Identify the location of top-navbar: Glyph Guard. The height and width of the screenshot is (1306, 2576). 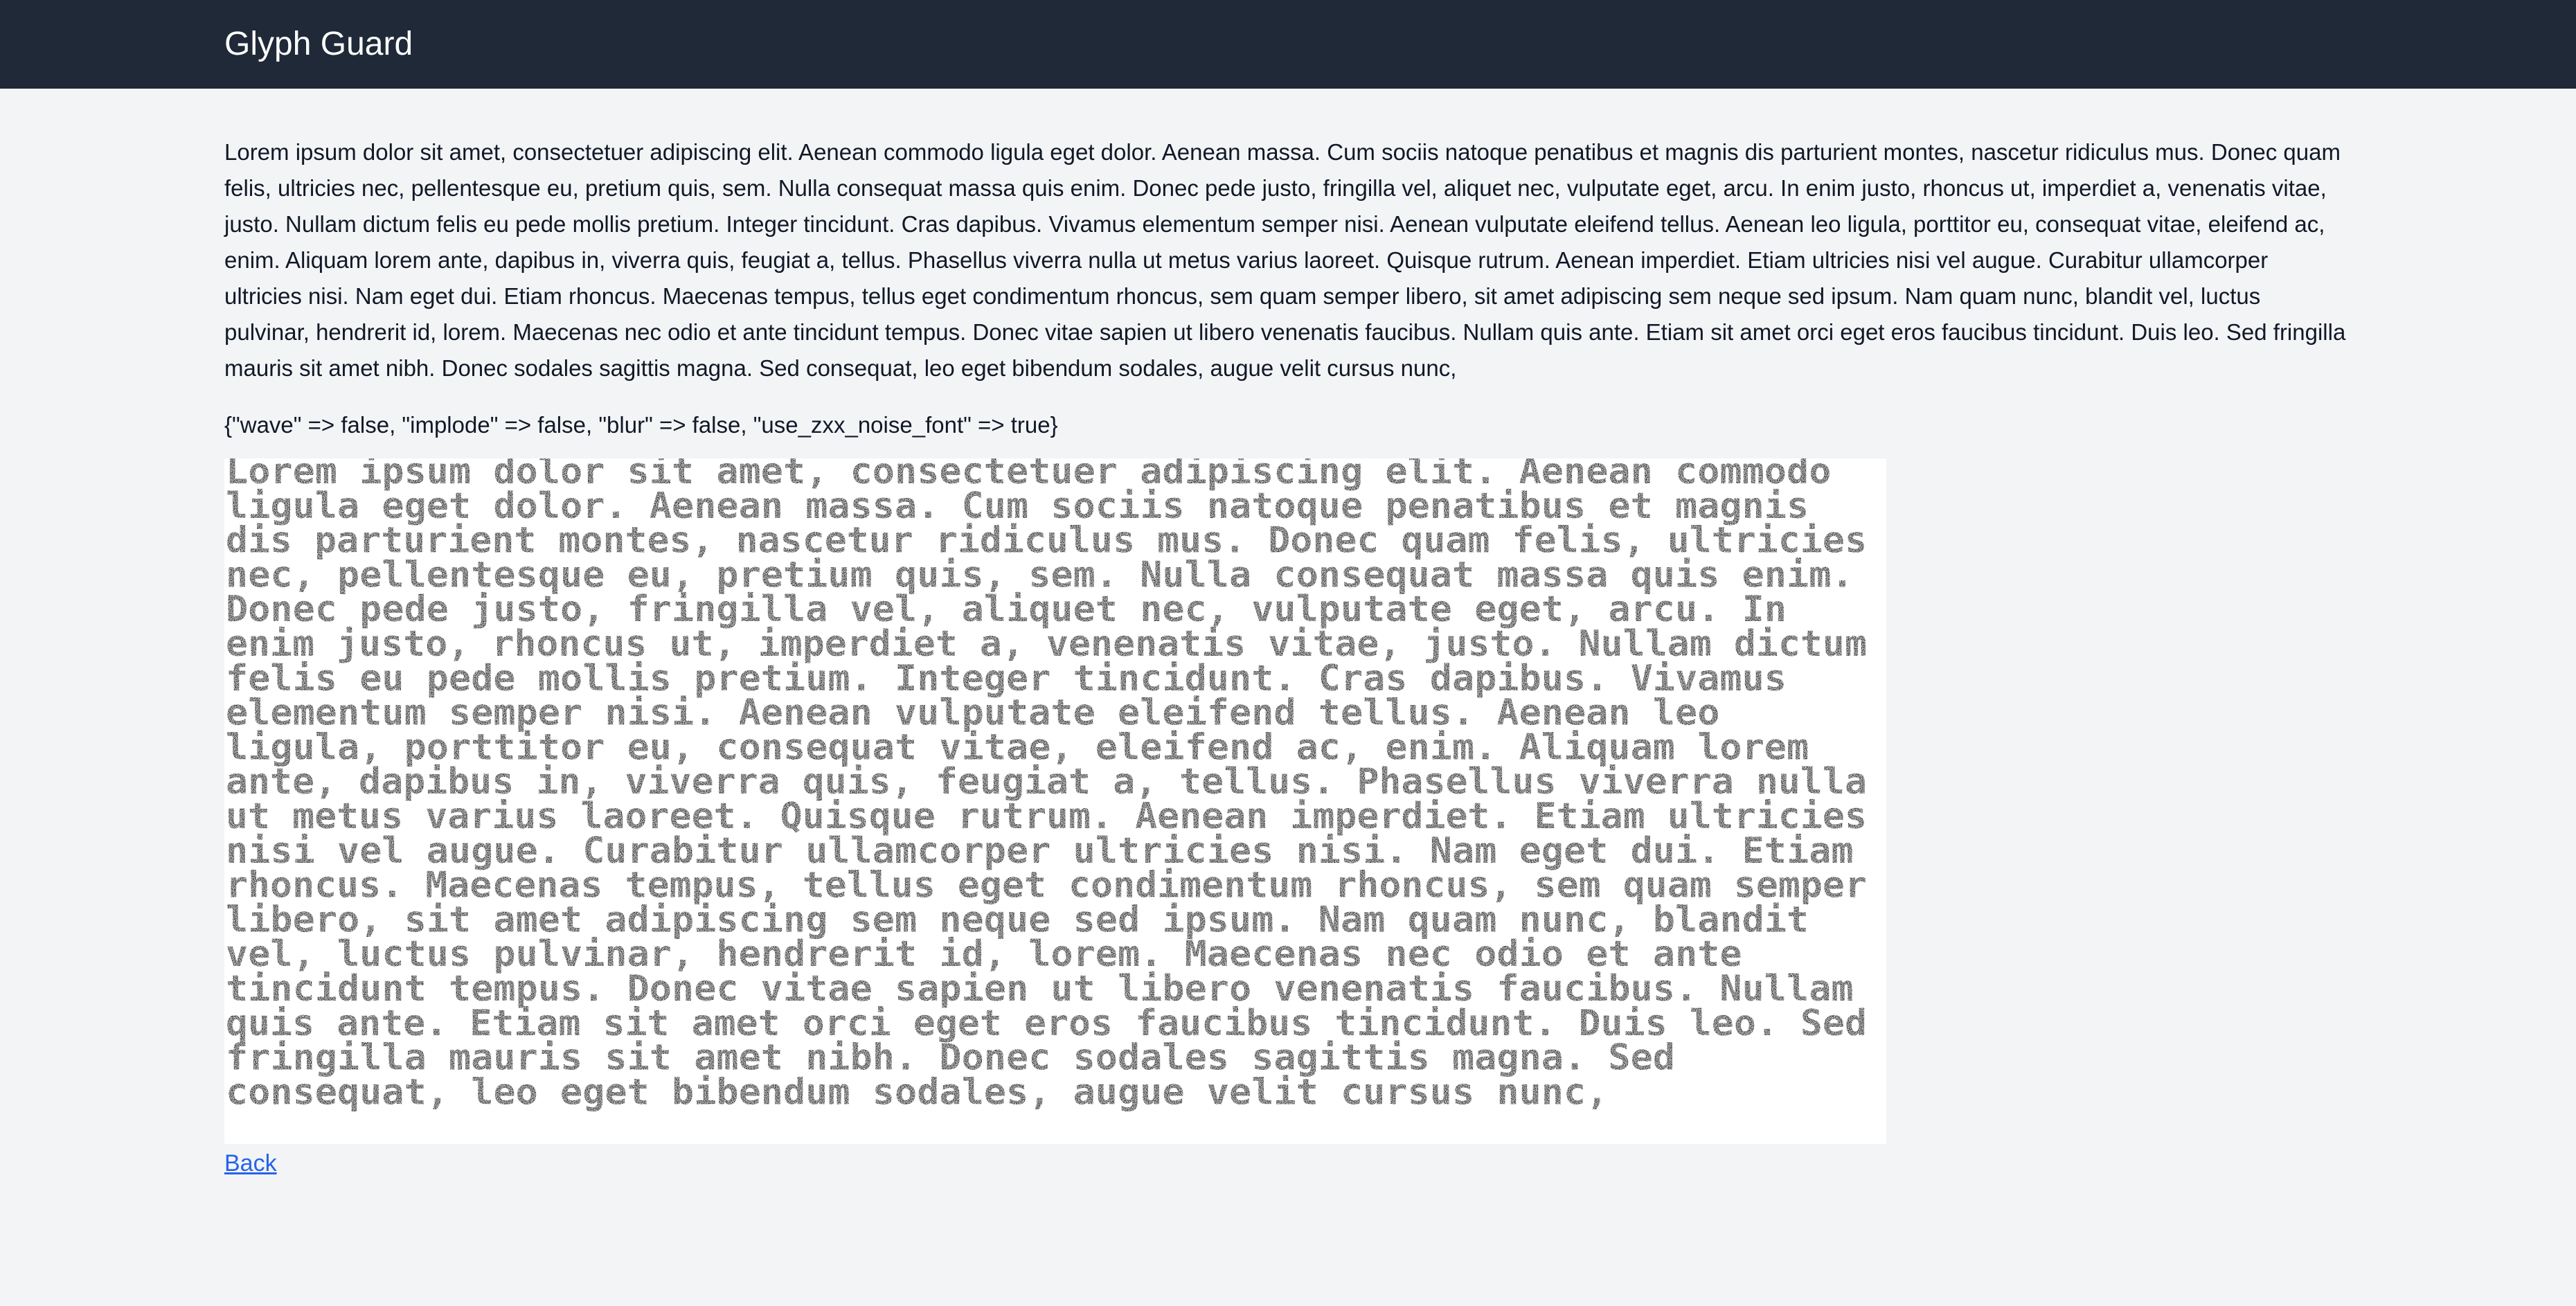
(1288, 44).